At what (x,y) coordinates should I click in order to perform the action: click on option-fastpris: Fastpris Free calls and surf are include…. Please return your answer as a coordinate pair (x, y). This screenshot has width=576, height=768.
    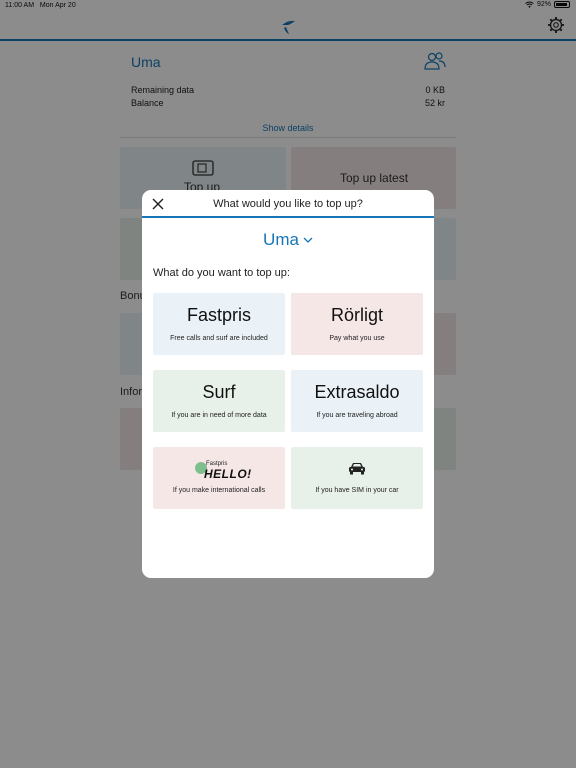
    Looking at the image, I should click on (219, 324).